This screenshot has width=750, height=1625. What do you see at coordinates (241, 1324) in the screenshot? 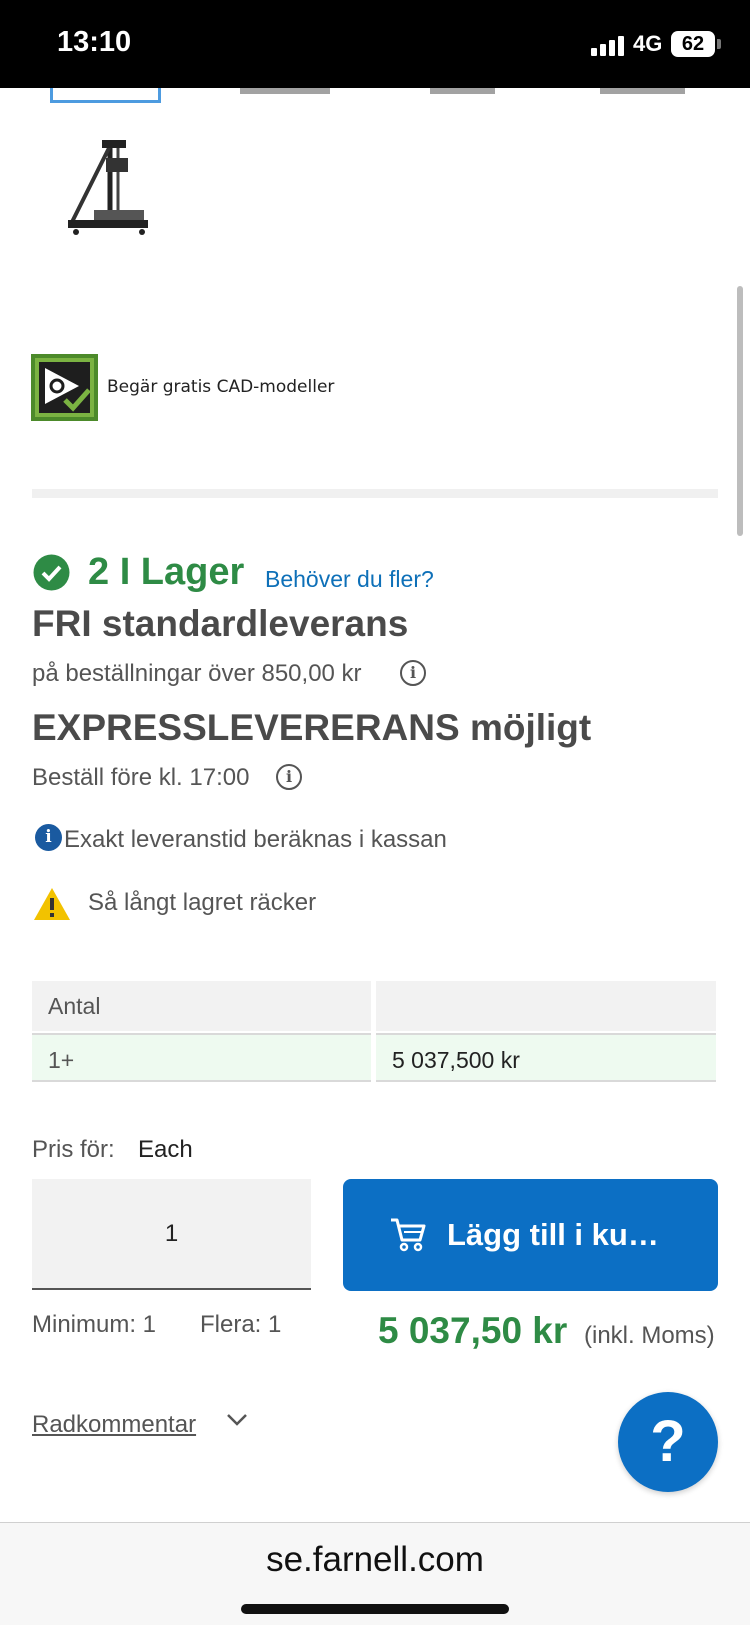
I see `multiple-qty: Flera: 1` at bounding box center [241, 1324].